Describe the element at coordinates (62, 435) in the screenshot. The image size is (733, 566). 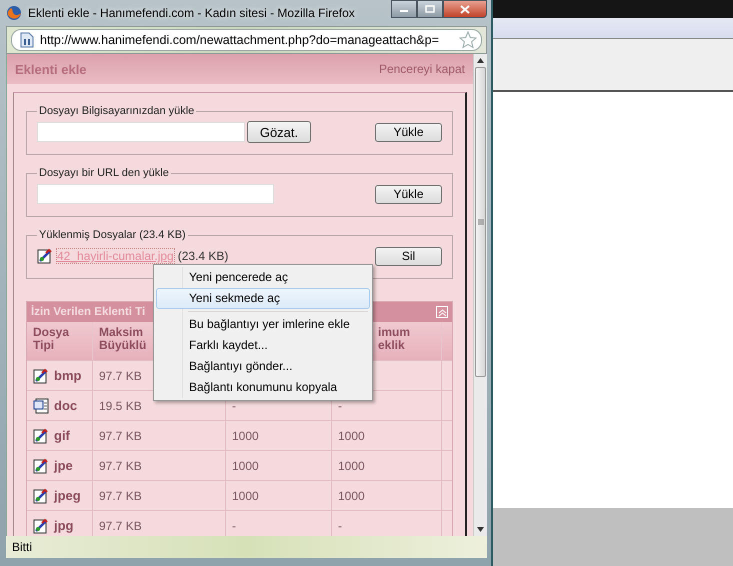
I see `file-type: gif` at that location.